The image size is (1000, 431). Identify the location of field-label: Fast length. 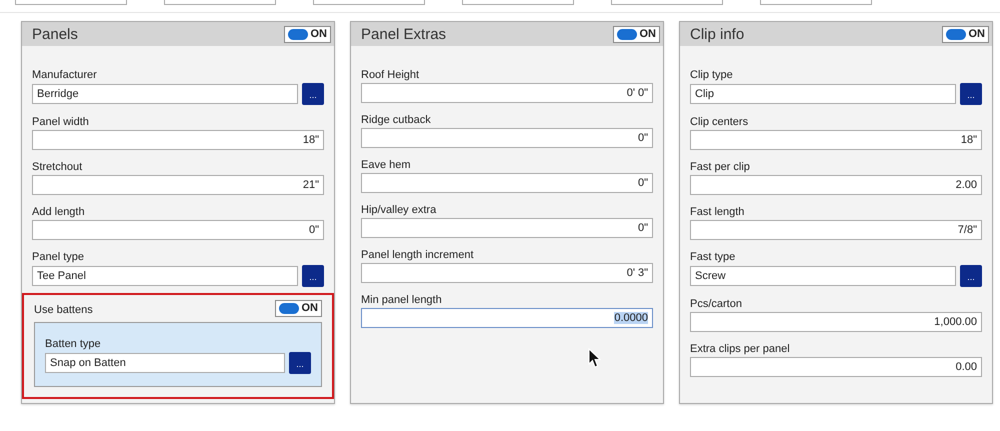
(718, 212).